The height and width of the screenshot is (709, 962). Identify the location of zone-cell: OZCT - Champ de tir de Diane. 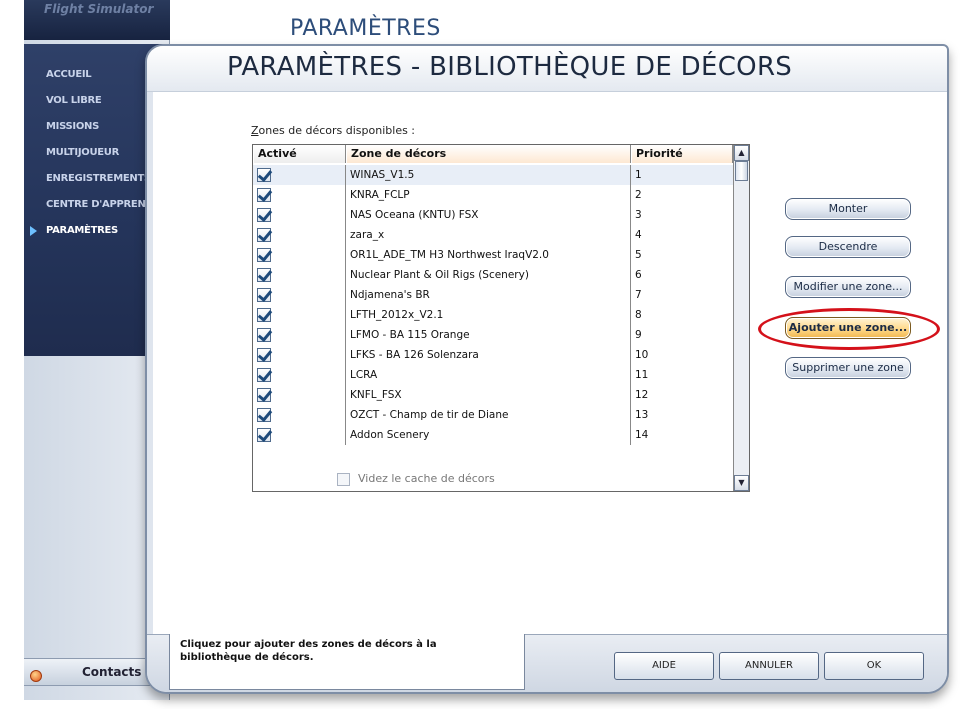
(488, 415).